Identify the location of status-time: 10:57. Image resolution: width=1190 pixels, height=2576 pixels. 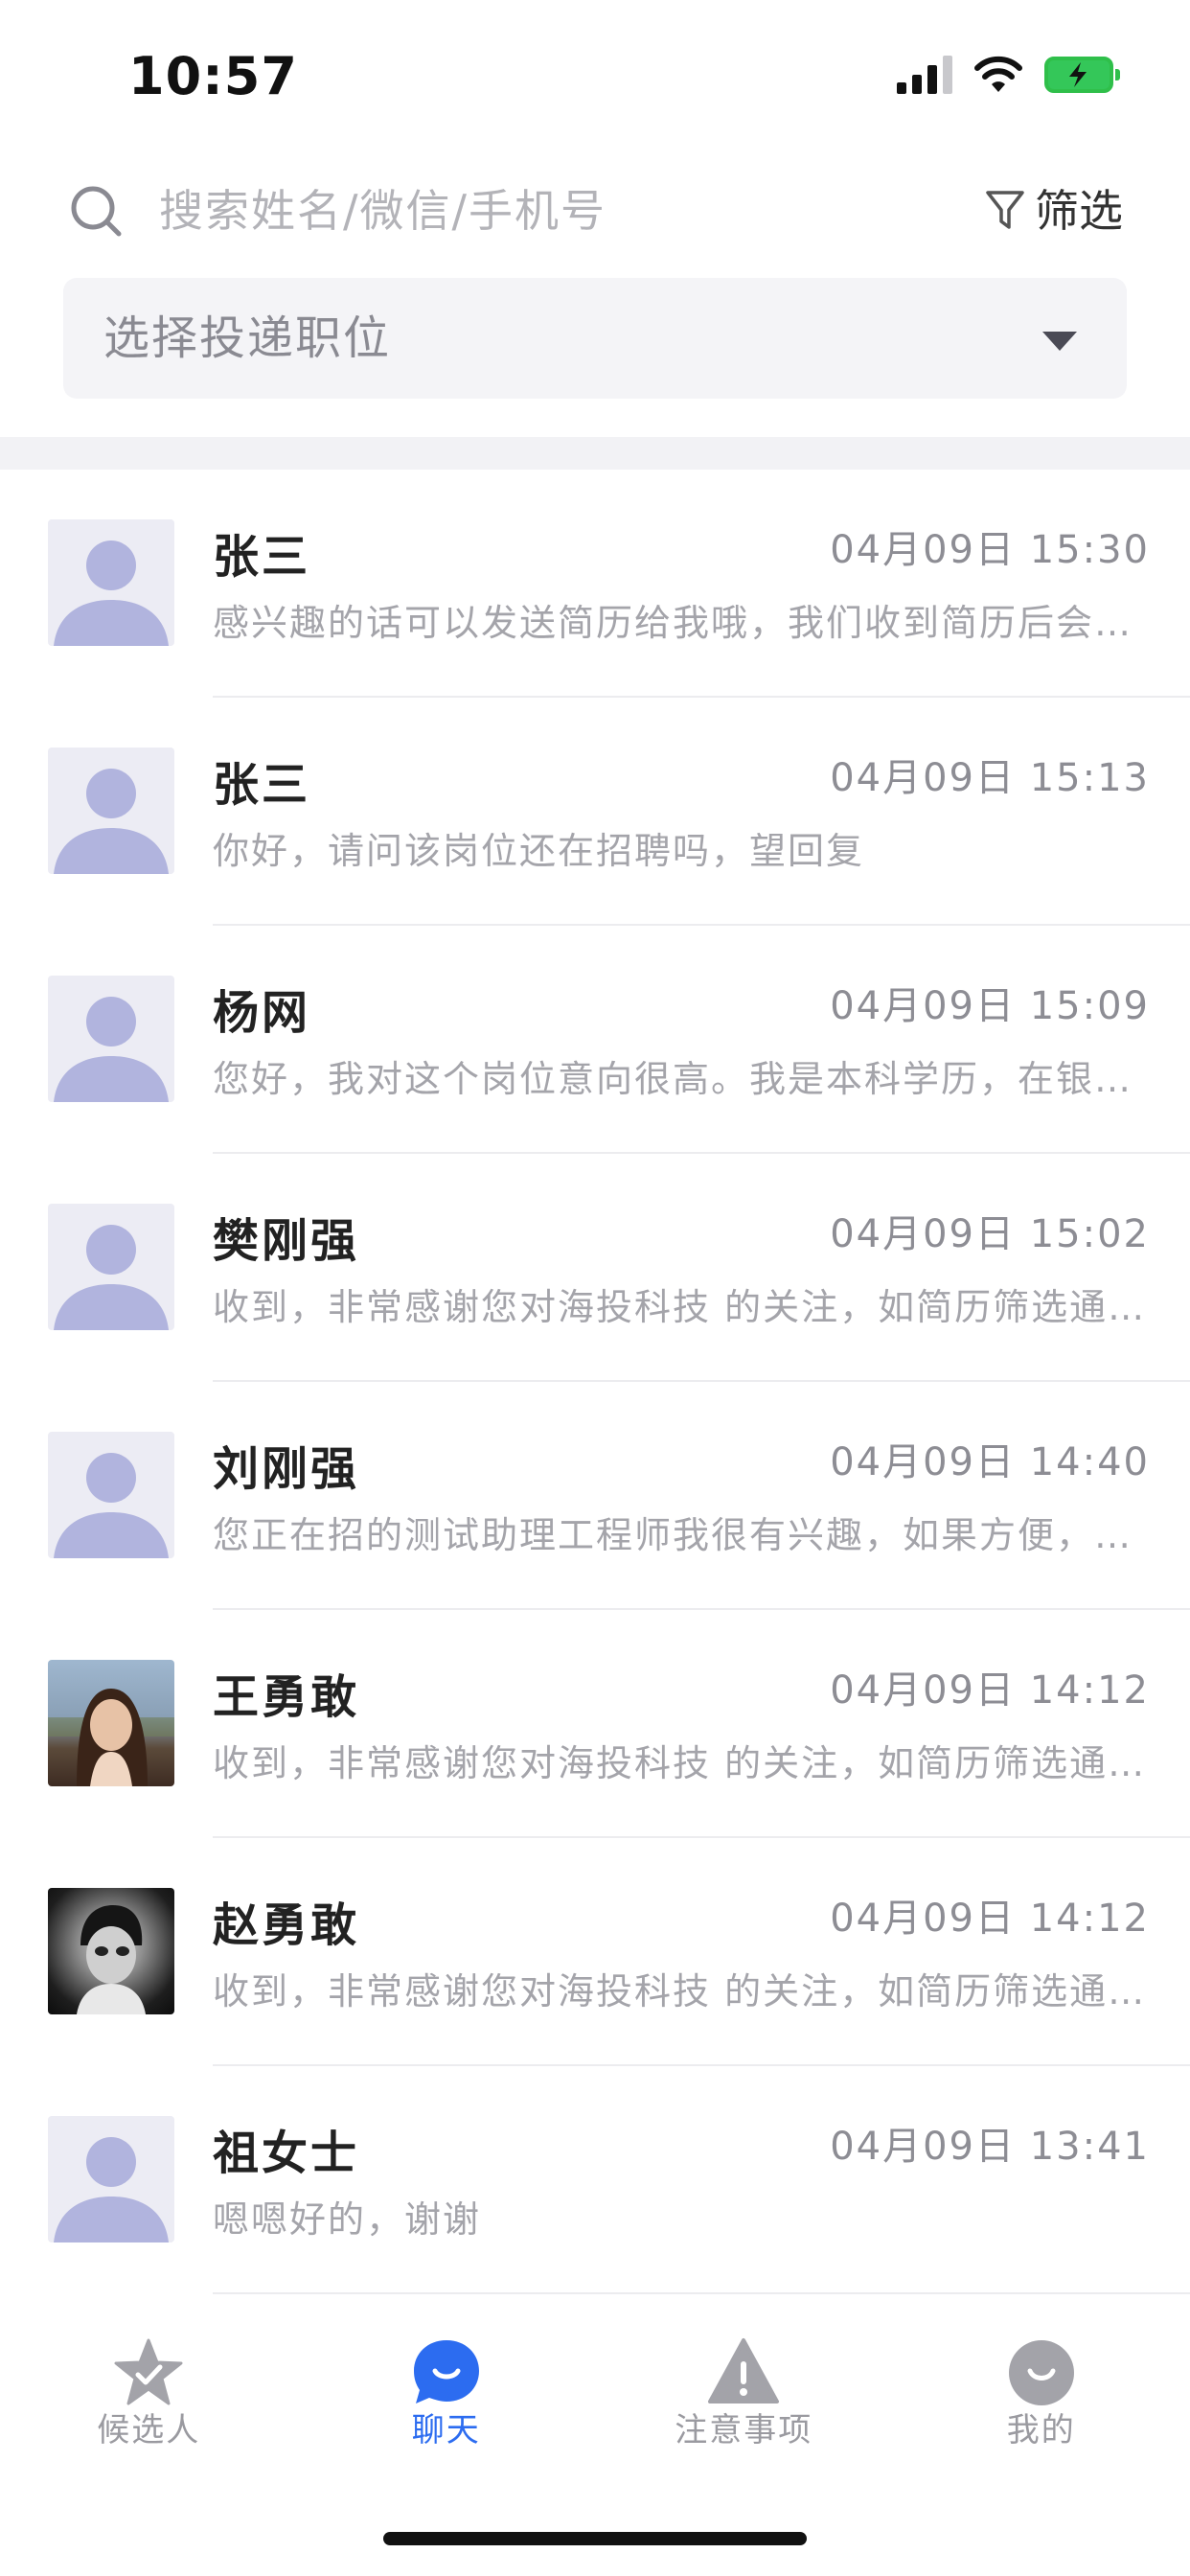
(213, 76).